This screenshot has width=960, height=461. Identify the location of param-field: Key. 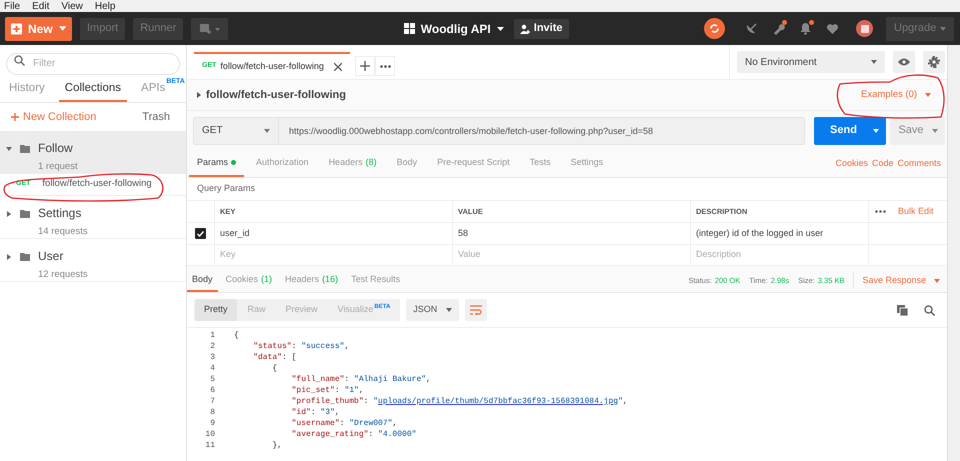
(333, 255).